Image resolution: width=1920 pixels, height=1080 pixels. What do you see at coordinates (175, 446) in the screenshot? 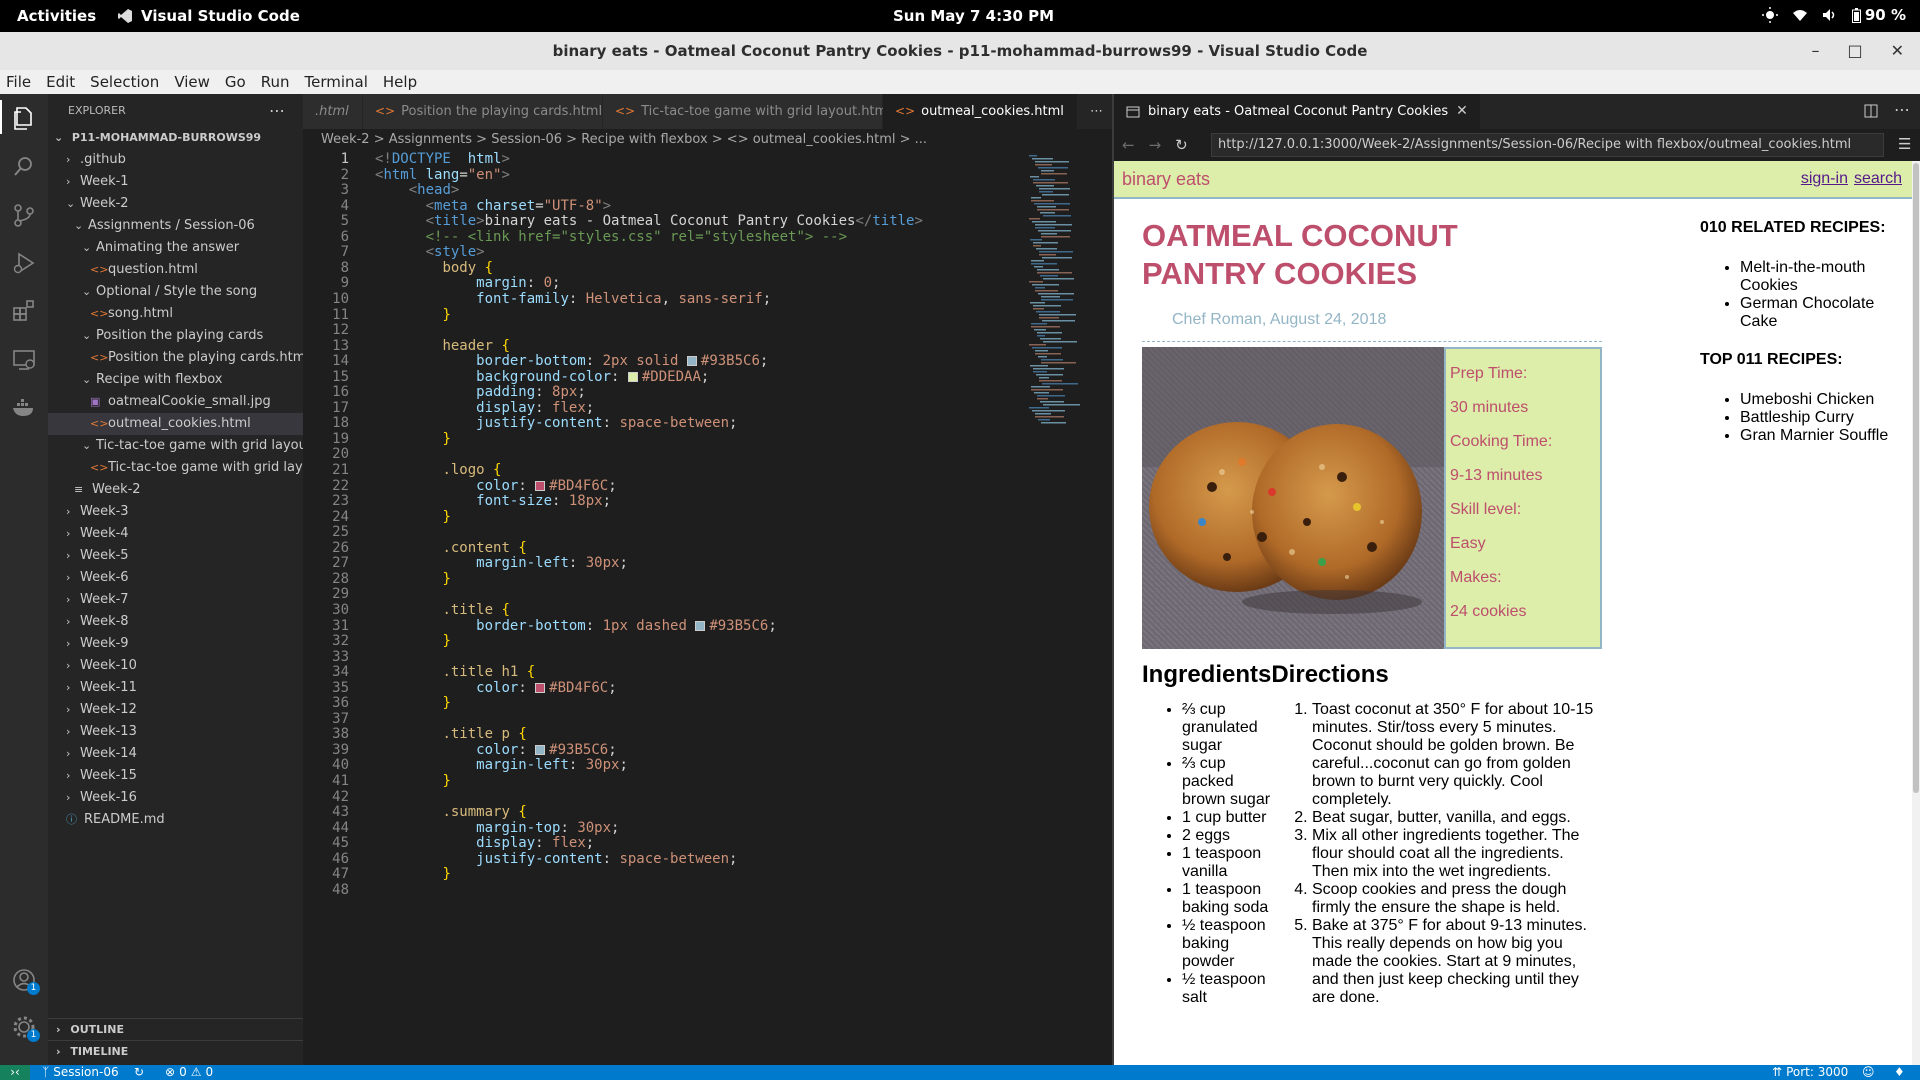
I see `tree-folder: ⌄ Tic-tac-toe game with grid layout` at bounding box center [175, 446].